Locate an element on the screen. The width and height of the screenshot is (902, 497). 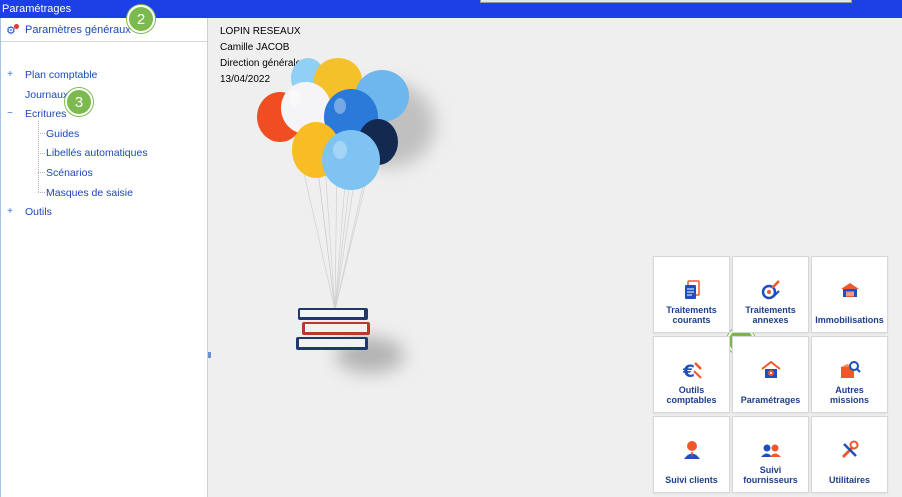
sidebar-item-ecritures: Ecritures is located at coordinates (45, 114).